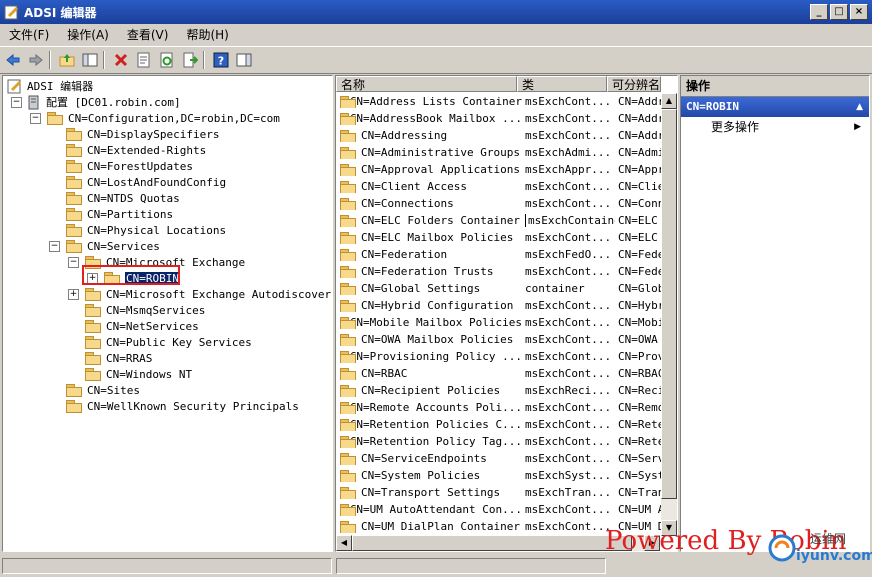 The width and height of the screenshot is (872, 577). I want to click on toolbar-separator, so click(104, 60).